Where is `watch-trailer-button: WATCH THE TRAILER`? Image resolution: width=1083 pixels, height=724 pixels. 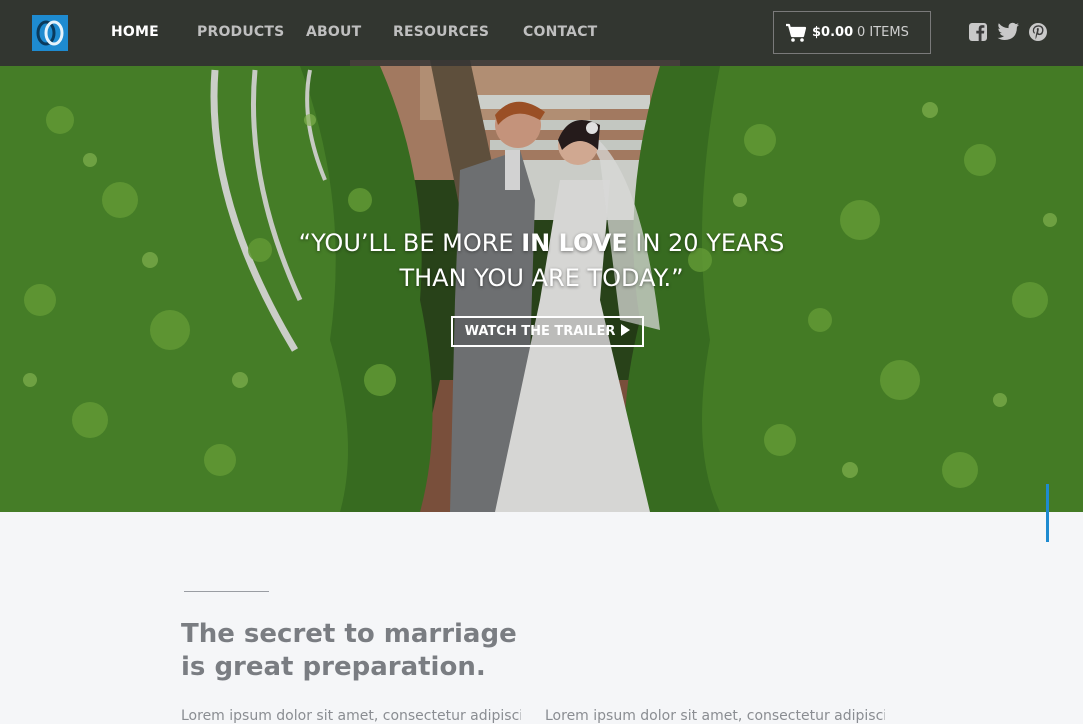 watch-trailer-button: WATCH THE TRAILER is located at coordinates (547, 331).